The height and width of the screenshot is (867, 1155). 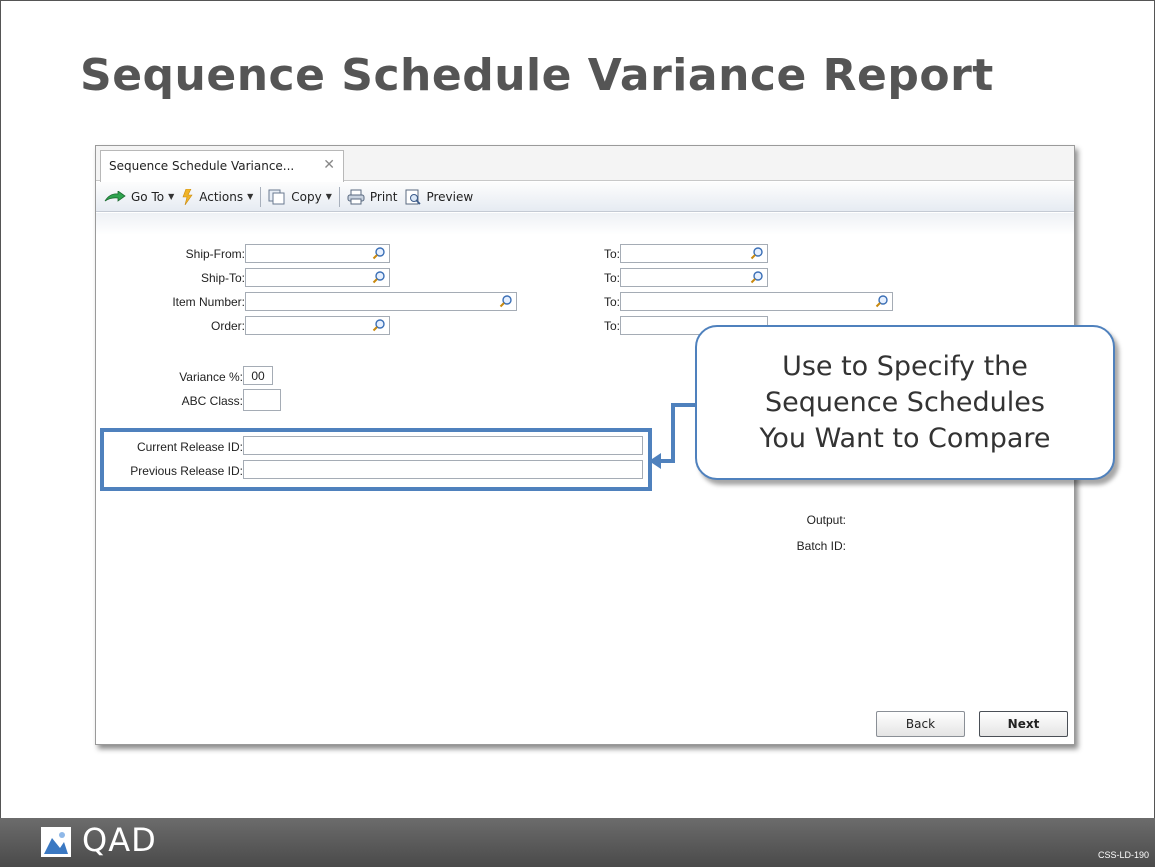 What do you see at coordinates (119, 840) in the screenshot?
I see `qad-logo-text: QAD` at bounding box center [119, 840].